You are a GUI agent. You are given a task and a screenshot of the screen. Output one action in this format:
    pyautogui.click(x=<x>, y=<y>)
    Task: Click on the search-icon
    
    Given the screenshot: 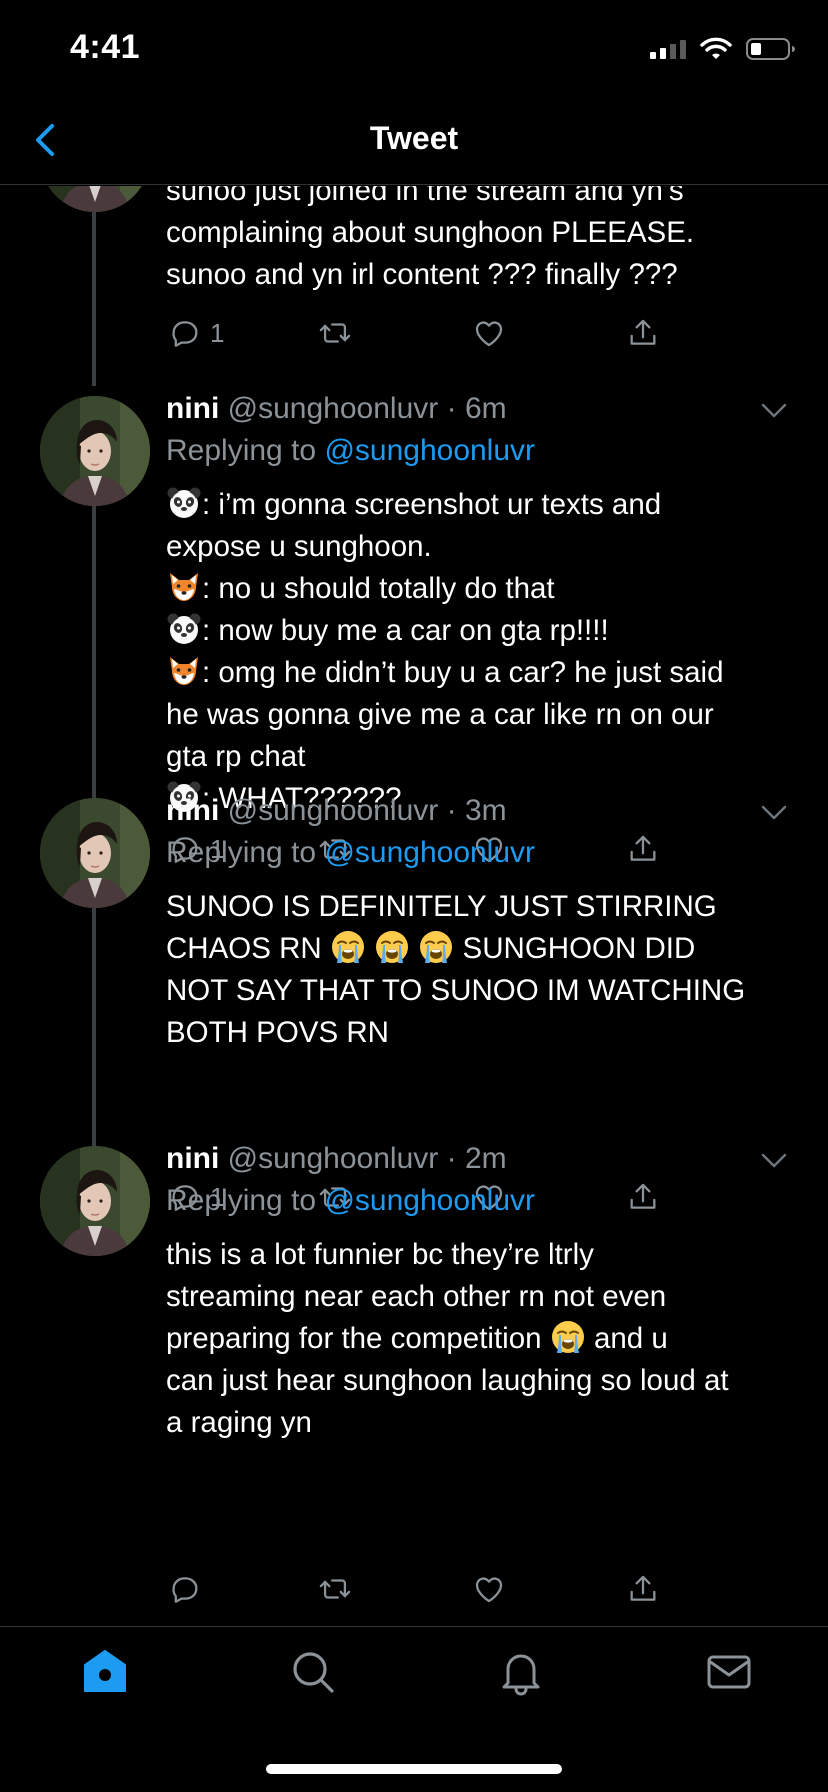 What is the action you would take?
    pyautogui.click(x=313, y=1672)
    